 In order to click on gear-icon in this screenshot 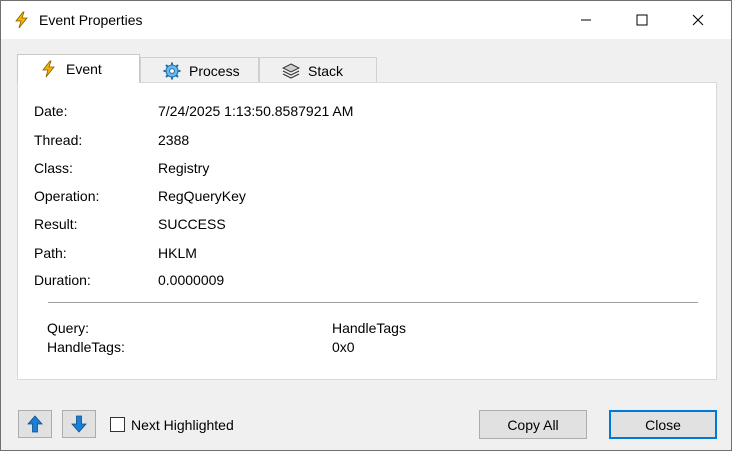, I will do `click(172, 70)`.